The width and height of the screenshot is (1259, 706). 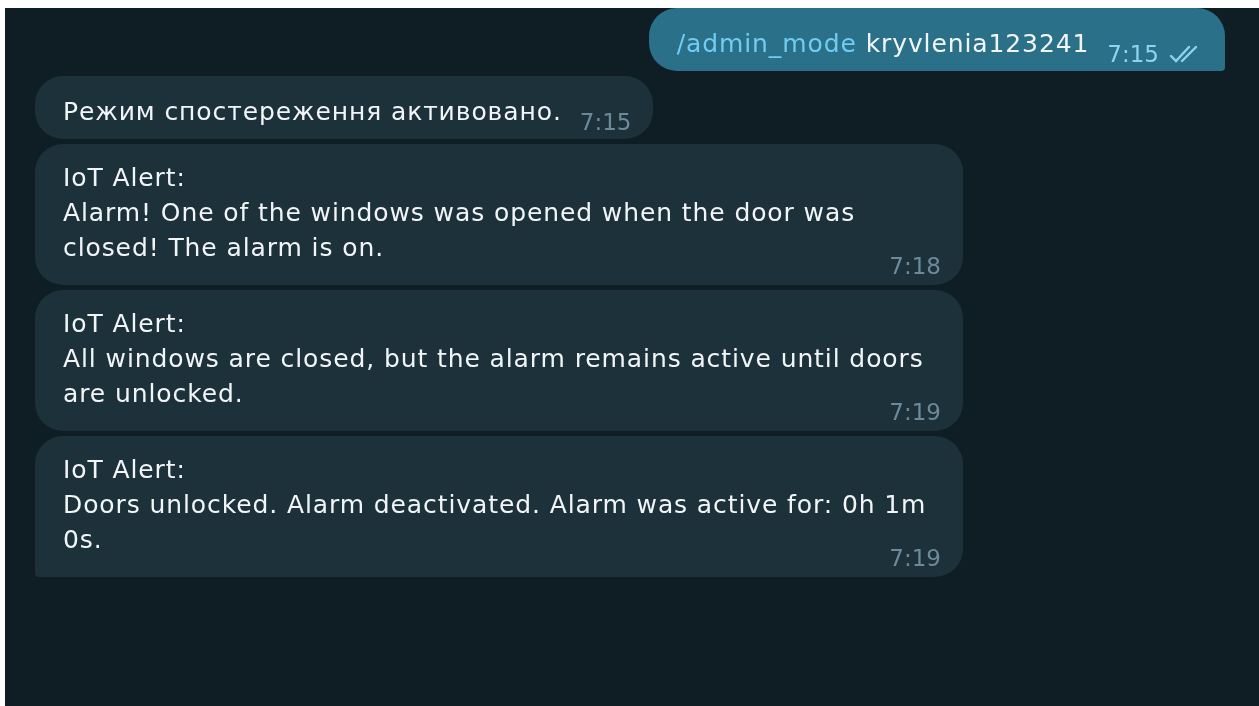 What do you see at coordinates (312, 112) in the screenshot?
I see `message-text: Режим спостереження активовано.` at bounding box center [312, 112].